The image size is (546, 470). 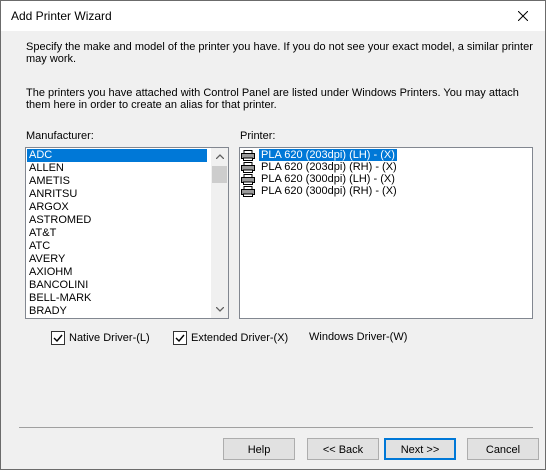 I want to click on help-button: Help, so click(x=259, y=449).